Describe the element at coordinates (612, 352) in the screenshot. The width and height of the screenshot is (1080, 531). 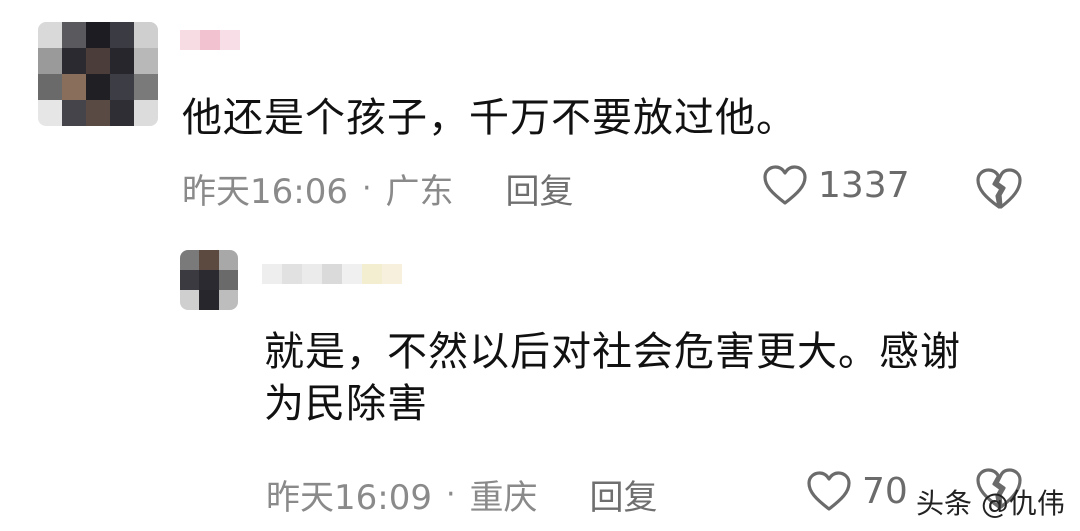
I see `comment-text-line-1: 就是，不然以后对社会危害更大。感谢` at that location.